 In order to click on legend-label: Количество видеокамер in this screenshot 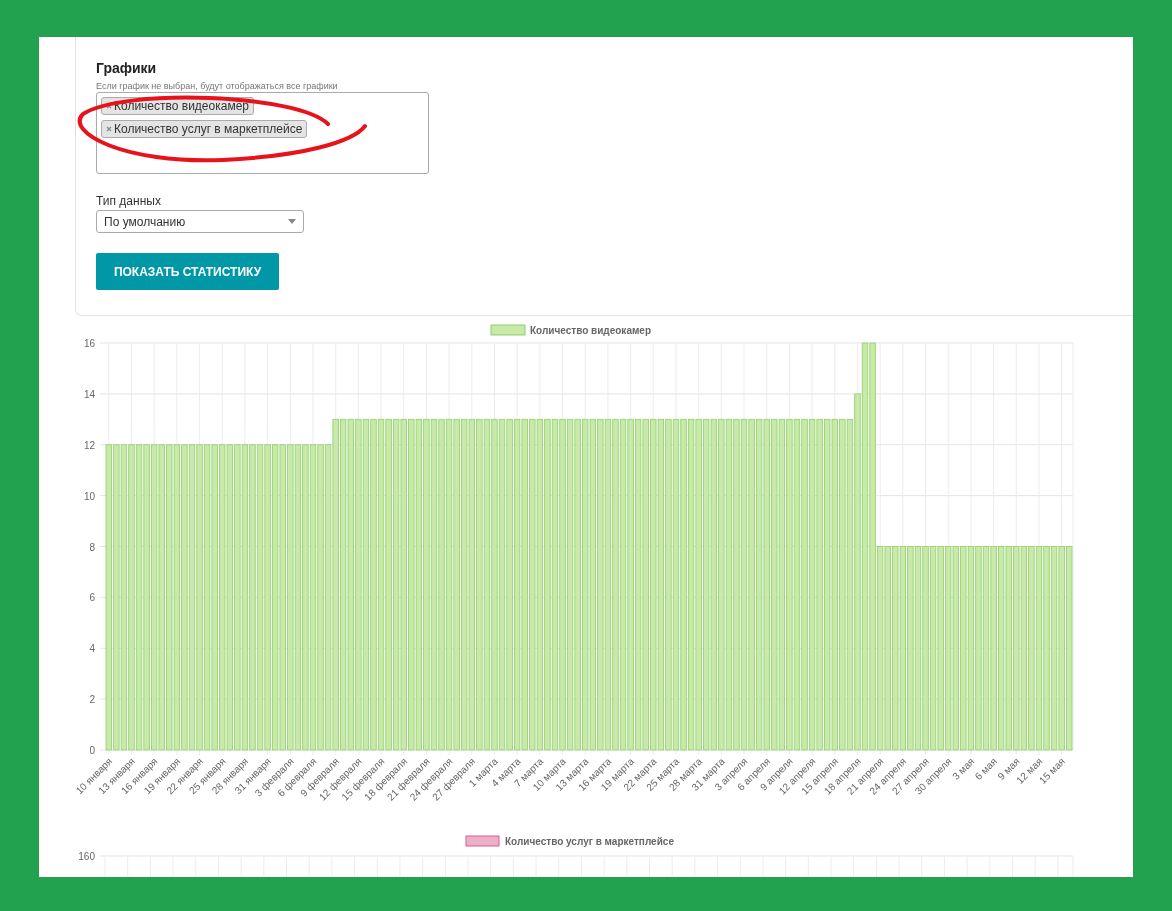, I will do `click(591, 330)`.